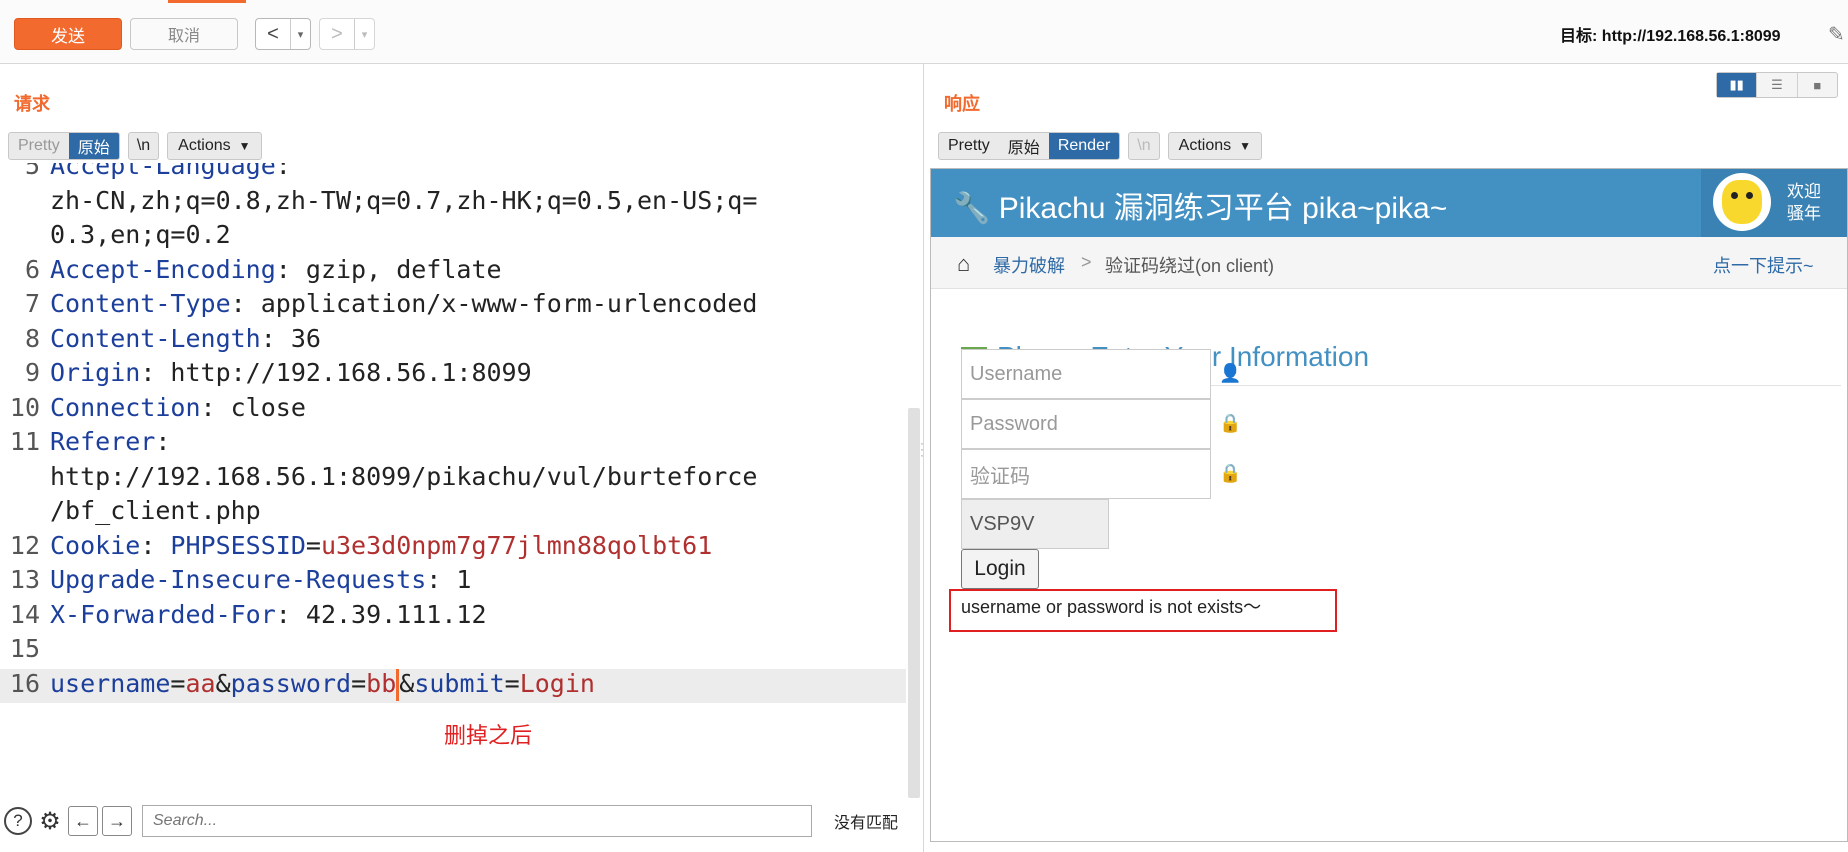 This screenshot has height=852, width=1848. What do you see at coordinates (453, 444) in the screenshot?
I see `editor-line: 11 Referer:` at bounding box center [453, 444].